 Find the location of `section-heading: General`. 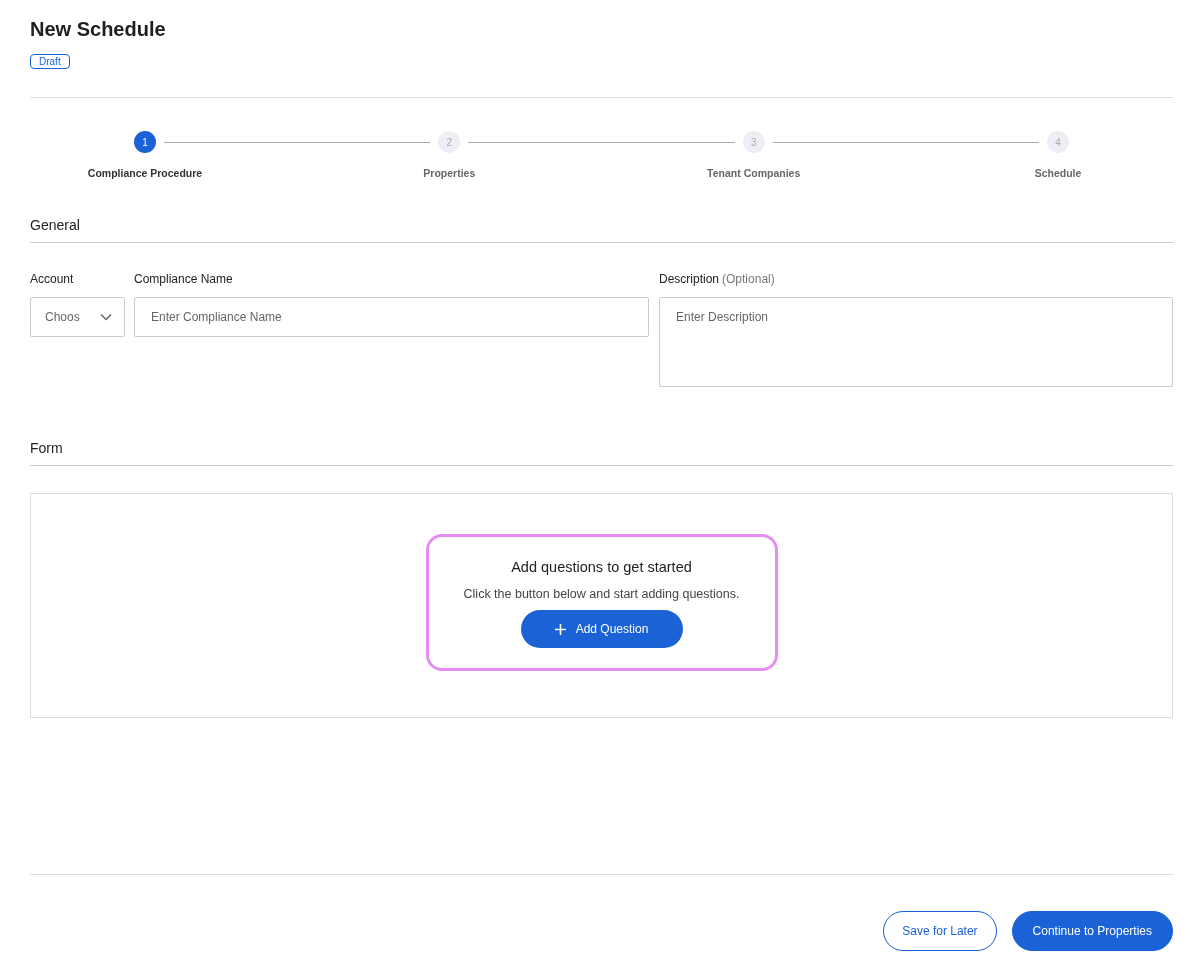

section-heading: General is located at coordinates (601, 230).